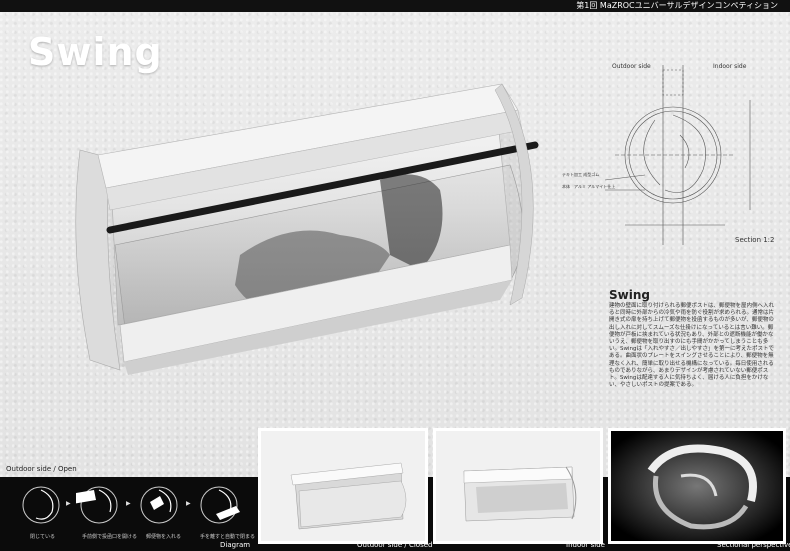 This screenshot has width=790, height=551. What do you see at coordinates (581, 174) in the screenshot?
I see `section-note-1: テキト加工 成型ゴム` at bounding box center [581, 174].